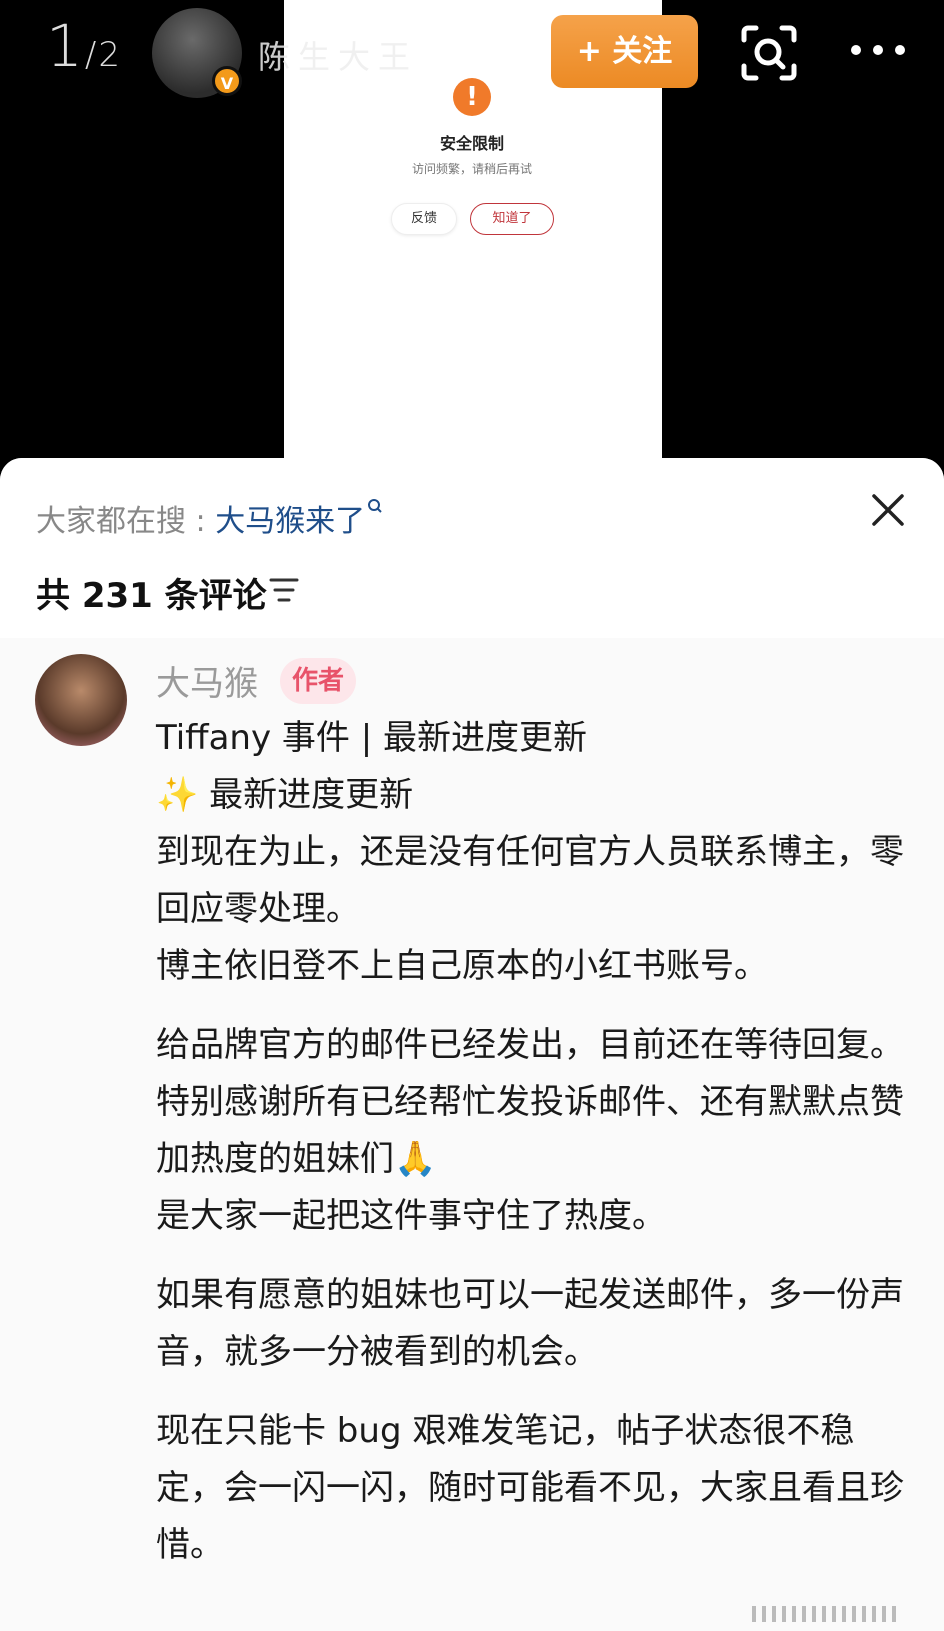 This screenshot has width=944, height=1631. Describe the element at coordinates (290, 521) in the screenshot. I see `search-keyword: 大马猴来了` at that location.